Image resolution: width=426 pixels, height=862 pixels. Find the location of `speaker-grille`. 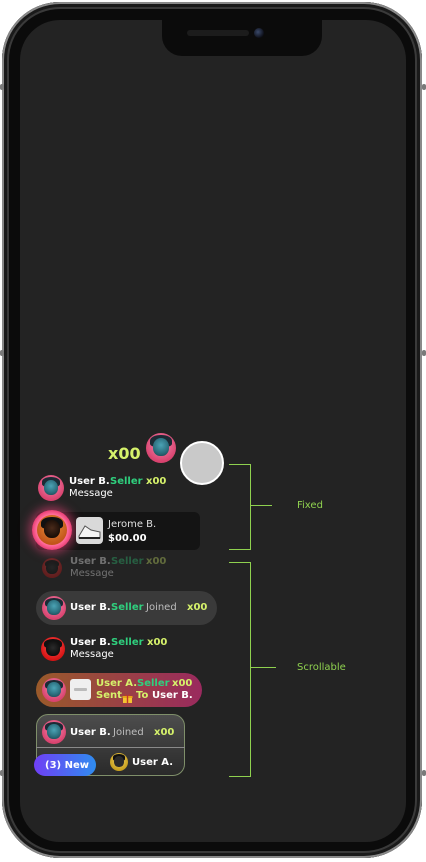

speaker-grille is located at coordinates (218, 33).